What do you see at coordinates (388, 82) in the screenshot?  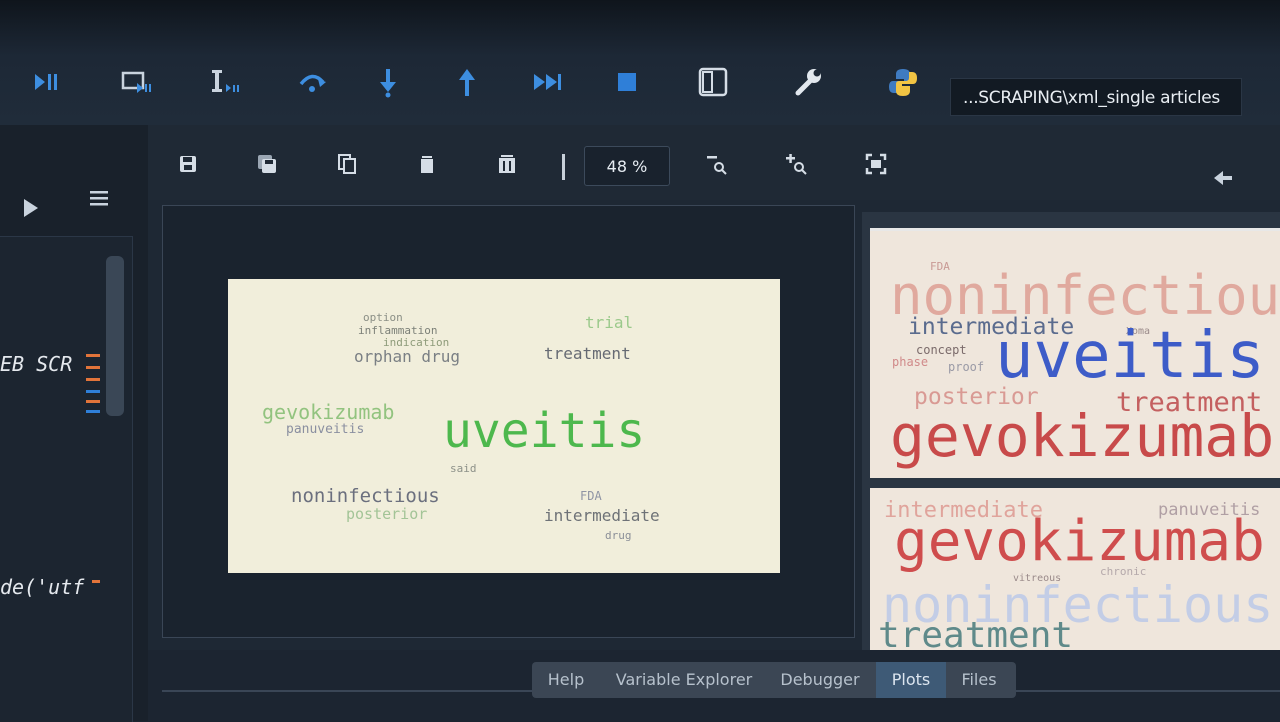 I see `step-into-icon` at bounding box center [388, 82].